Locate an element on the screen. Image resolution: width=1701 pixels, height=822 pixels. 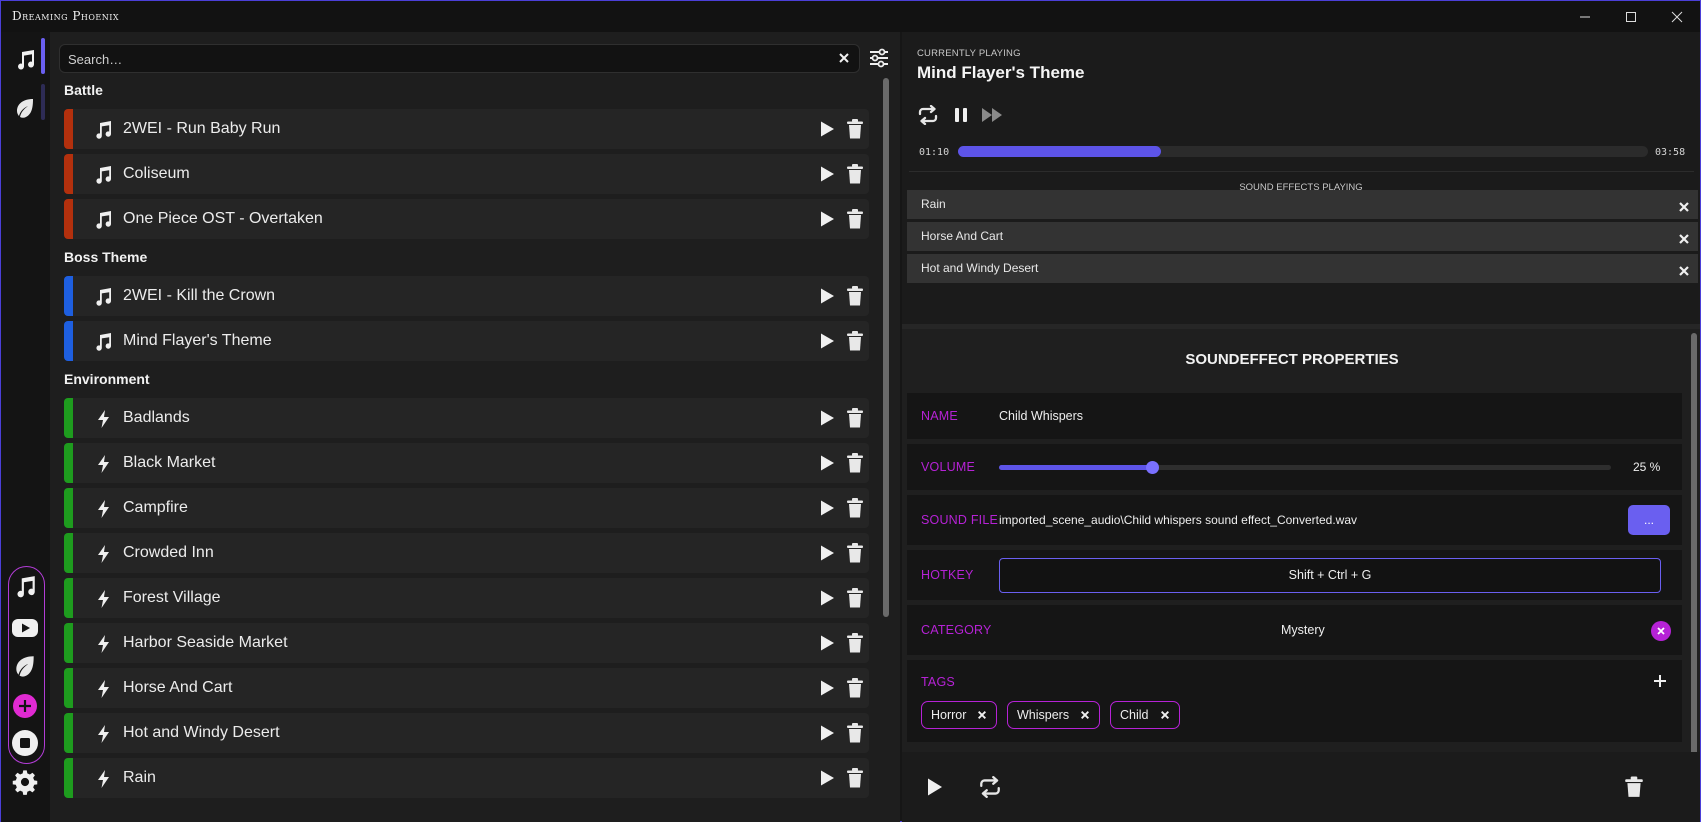
list-item: Coliseum is located at coordinates (466, 174).